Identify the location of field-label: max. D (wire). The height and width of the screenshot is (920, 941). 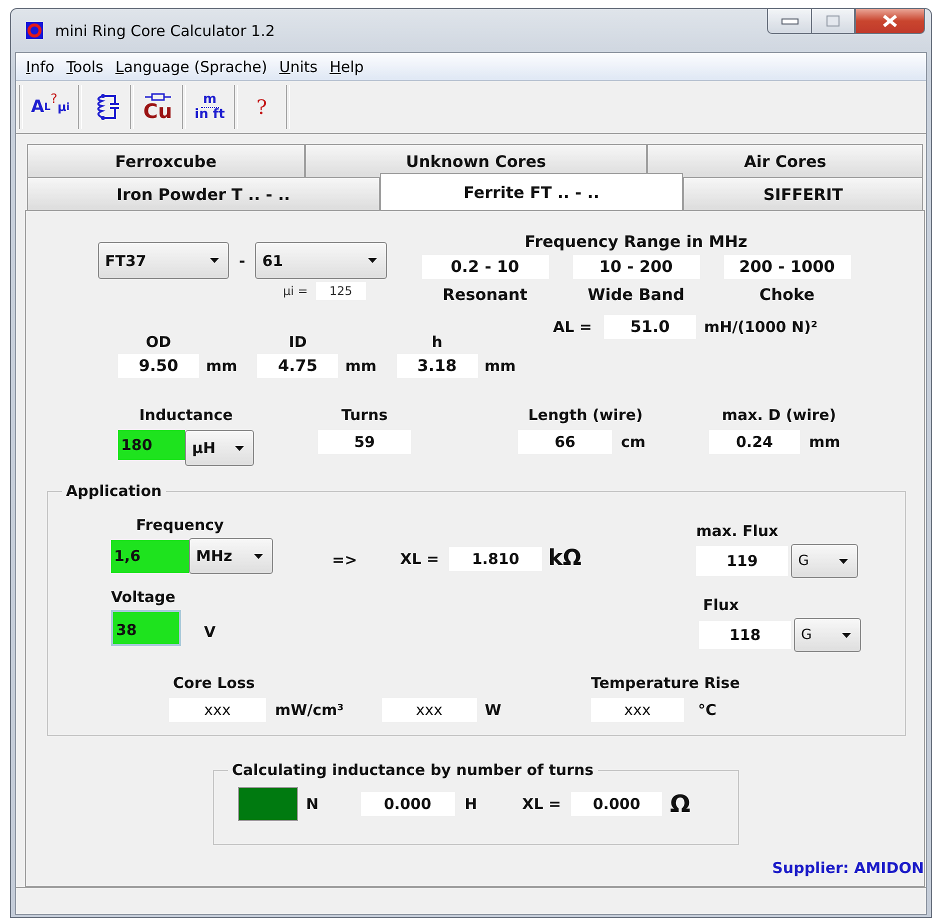
(779, 415).